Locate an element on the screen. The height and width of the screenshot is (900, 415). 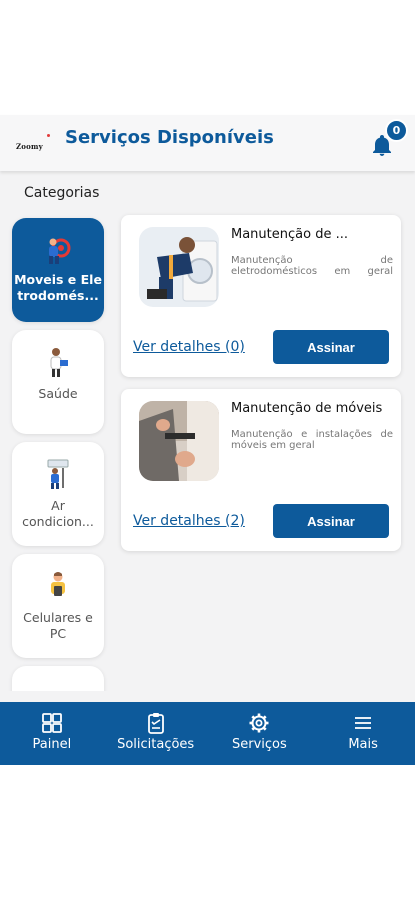
air-conditioner-technician-icon is located at coordinates (58, 474).